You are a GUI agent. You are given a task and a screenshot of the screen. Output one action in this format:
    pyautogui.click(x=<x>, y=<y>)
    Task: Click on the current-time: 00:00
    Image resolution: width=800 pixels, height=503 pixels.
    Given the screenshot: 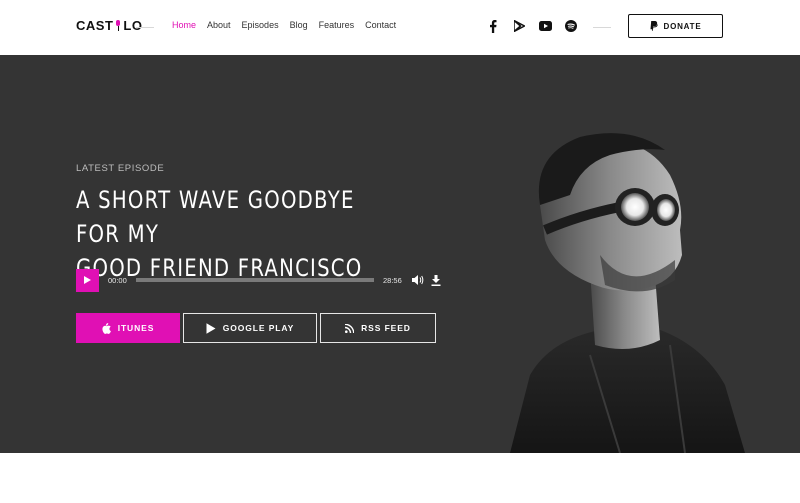 What is the action you would take?
    pyautogui.click(x=117, y=280)
    